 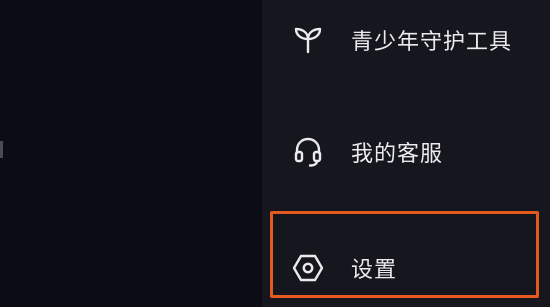 I want to click on sprout-icon, so click(x=308, y=40).